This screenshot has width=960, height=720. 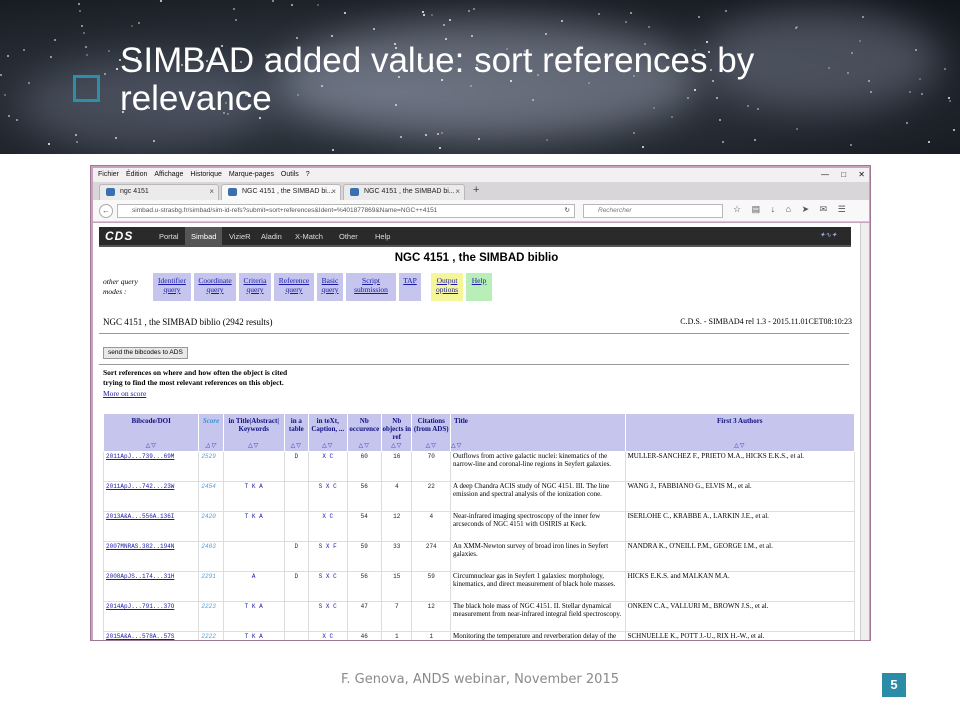 What do you see at coordinates (308, 175) in the screenshot?
I see `menu-help: ?` at bounding box center [308, 175].